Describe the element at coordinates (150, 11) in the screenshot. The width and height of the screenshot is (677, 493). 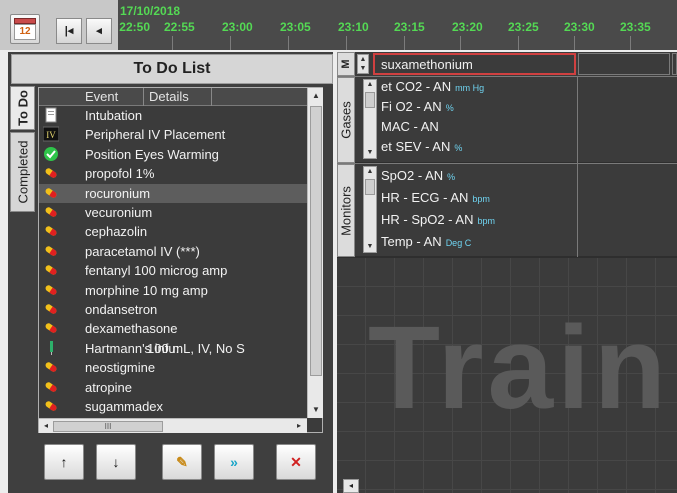
I see `timeline-date: 17/10/2018` at that location.